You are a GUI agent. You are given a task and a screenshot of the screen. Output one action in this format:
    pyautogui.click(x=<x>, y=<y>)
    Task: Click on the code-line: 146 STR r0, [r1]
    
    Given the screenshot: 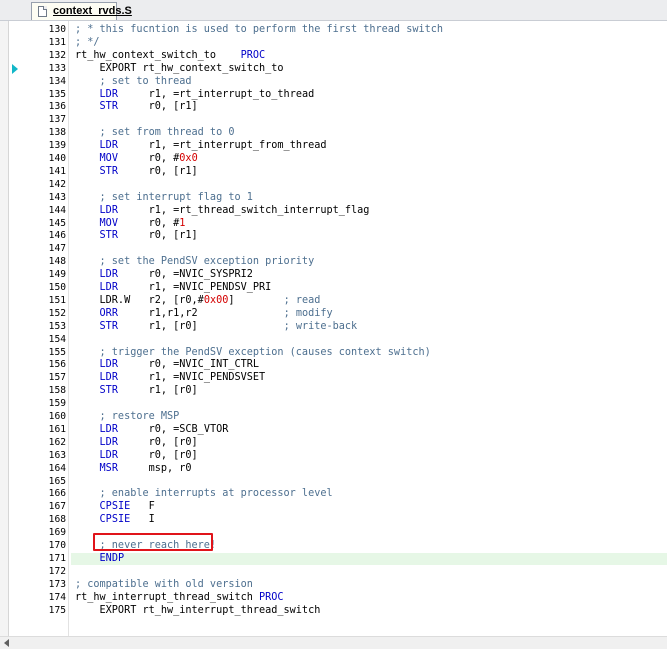 What is the action you would take?
    pyautogui.click(x=338, y=236)
    